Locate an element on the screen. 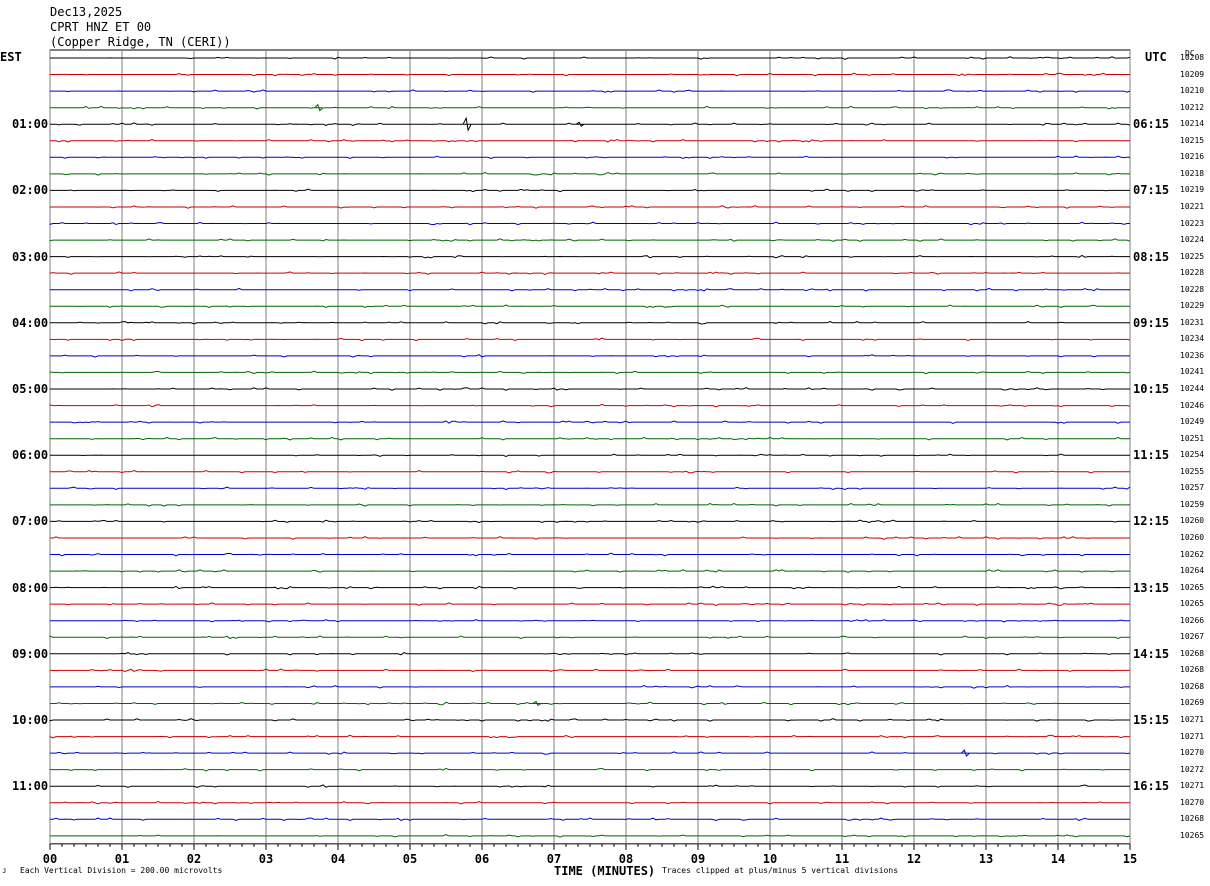  x-tick-label: 15 is located at coordinates (1130, 859).